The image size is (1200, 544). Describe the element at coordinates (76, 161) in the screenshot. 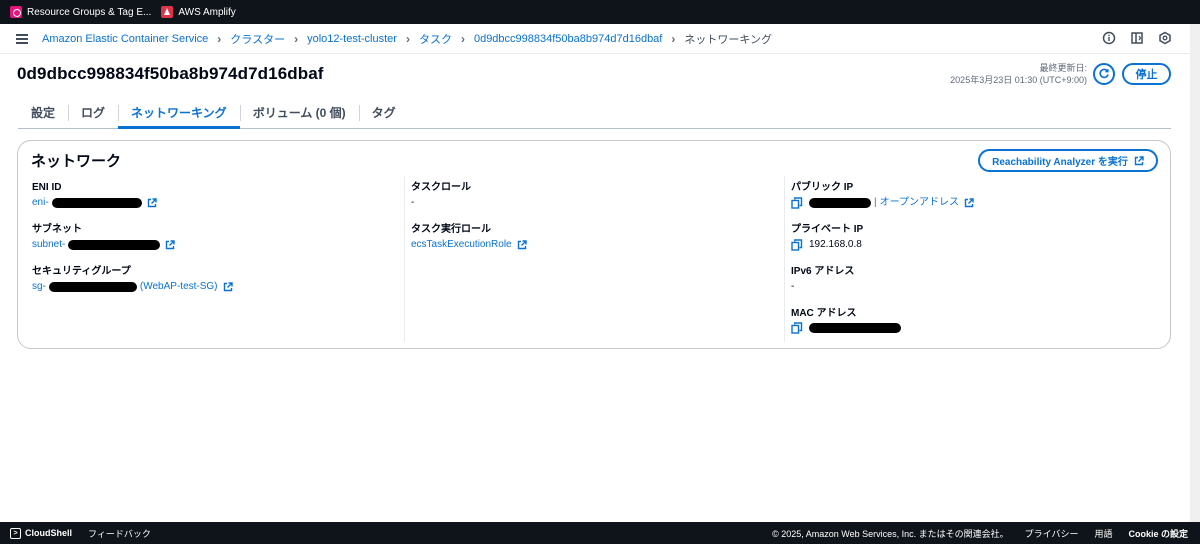

I see `network-title: ネットワーク` at that location.